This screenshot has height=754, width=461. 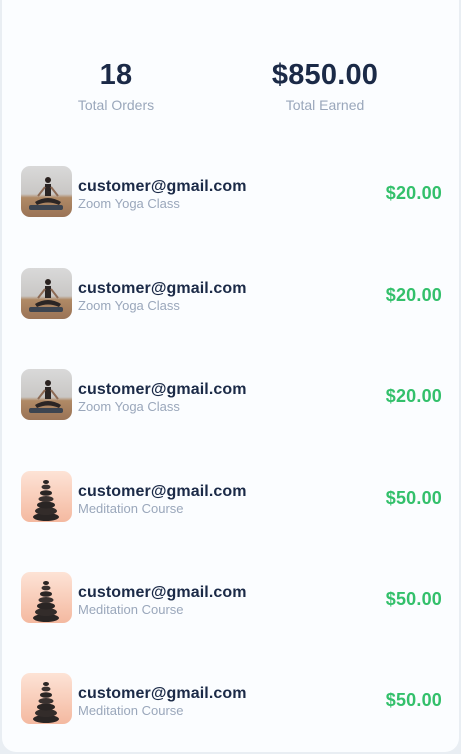 I want to click on total-orders-value: 18, so click(x=116, y=75).